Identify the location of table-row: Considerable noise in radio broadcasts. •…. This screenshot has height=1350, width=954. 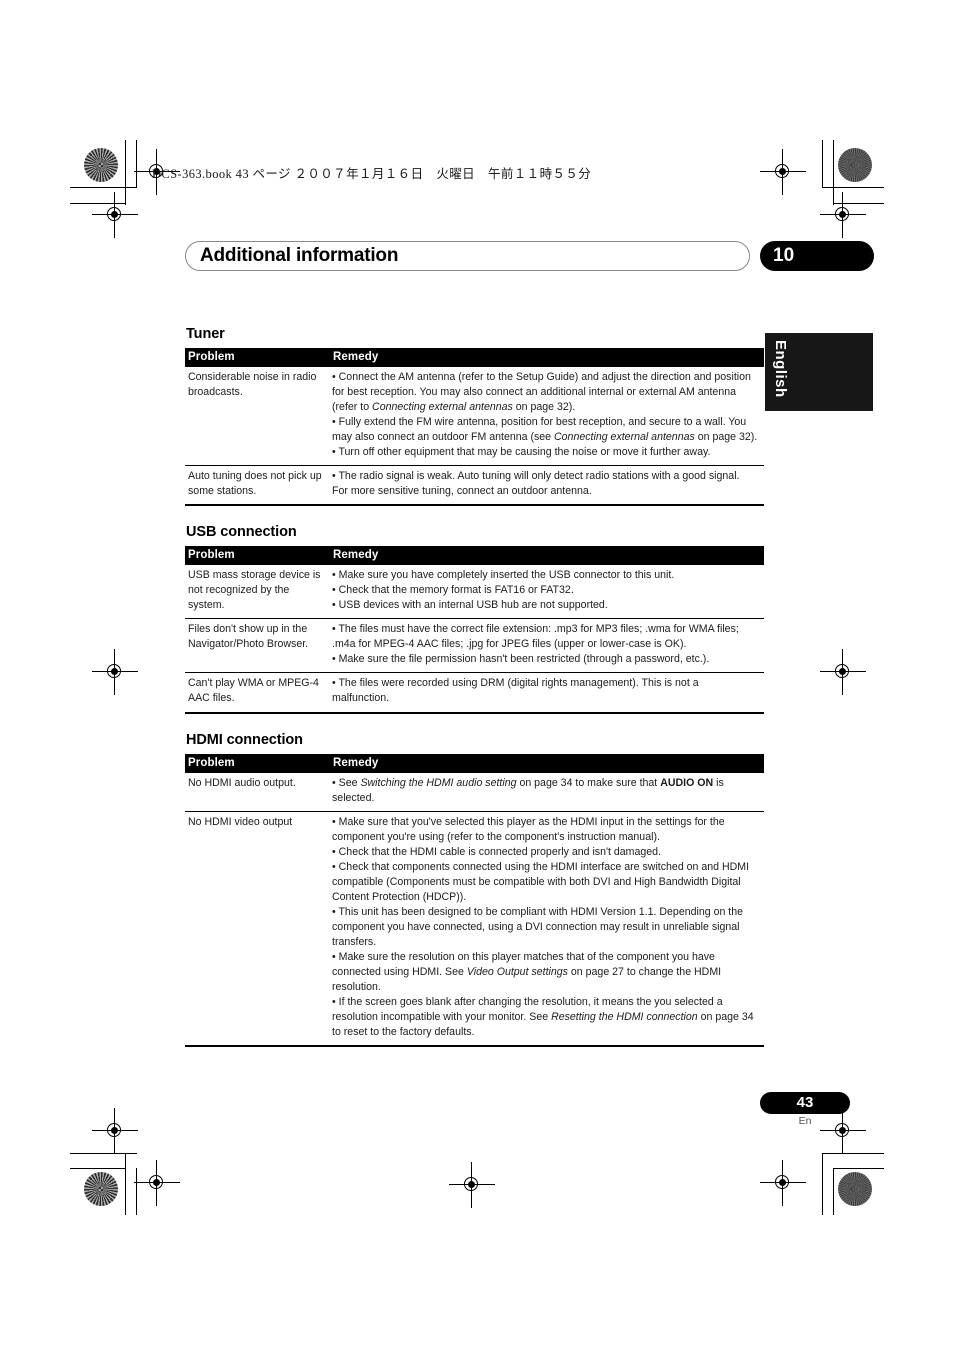
(474, 417).